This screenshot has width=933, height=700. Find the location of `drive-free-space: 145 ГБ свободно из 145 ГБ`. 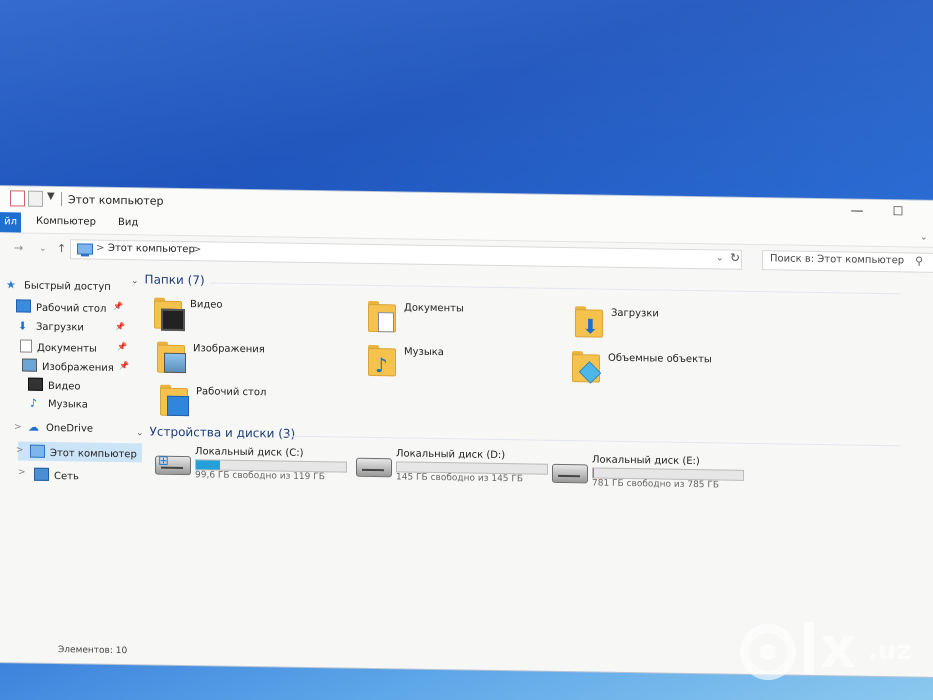

drive-free-space: 145 ГБ свободно из 145 ГБ is located at coordinates (460, 478).